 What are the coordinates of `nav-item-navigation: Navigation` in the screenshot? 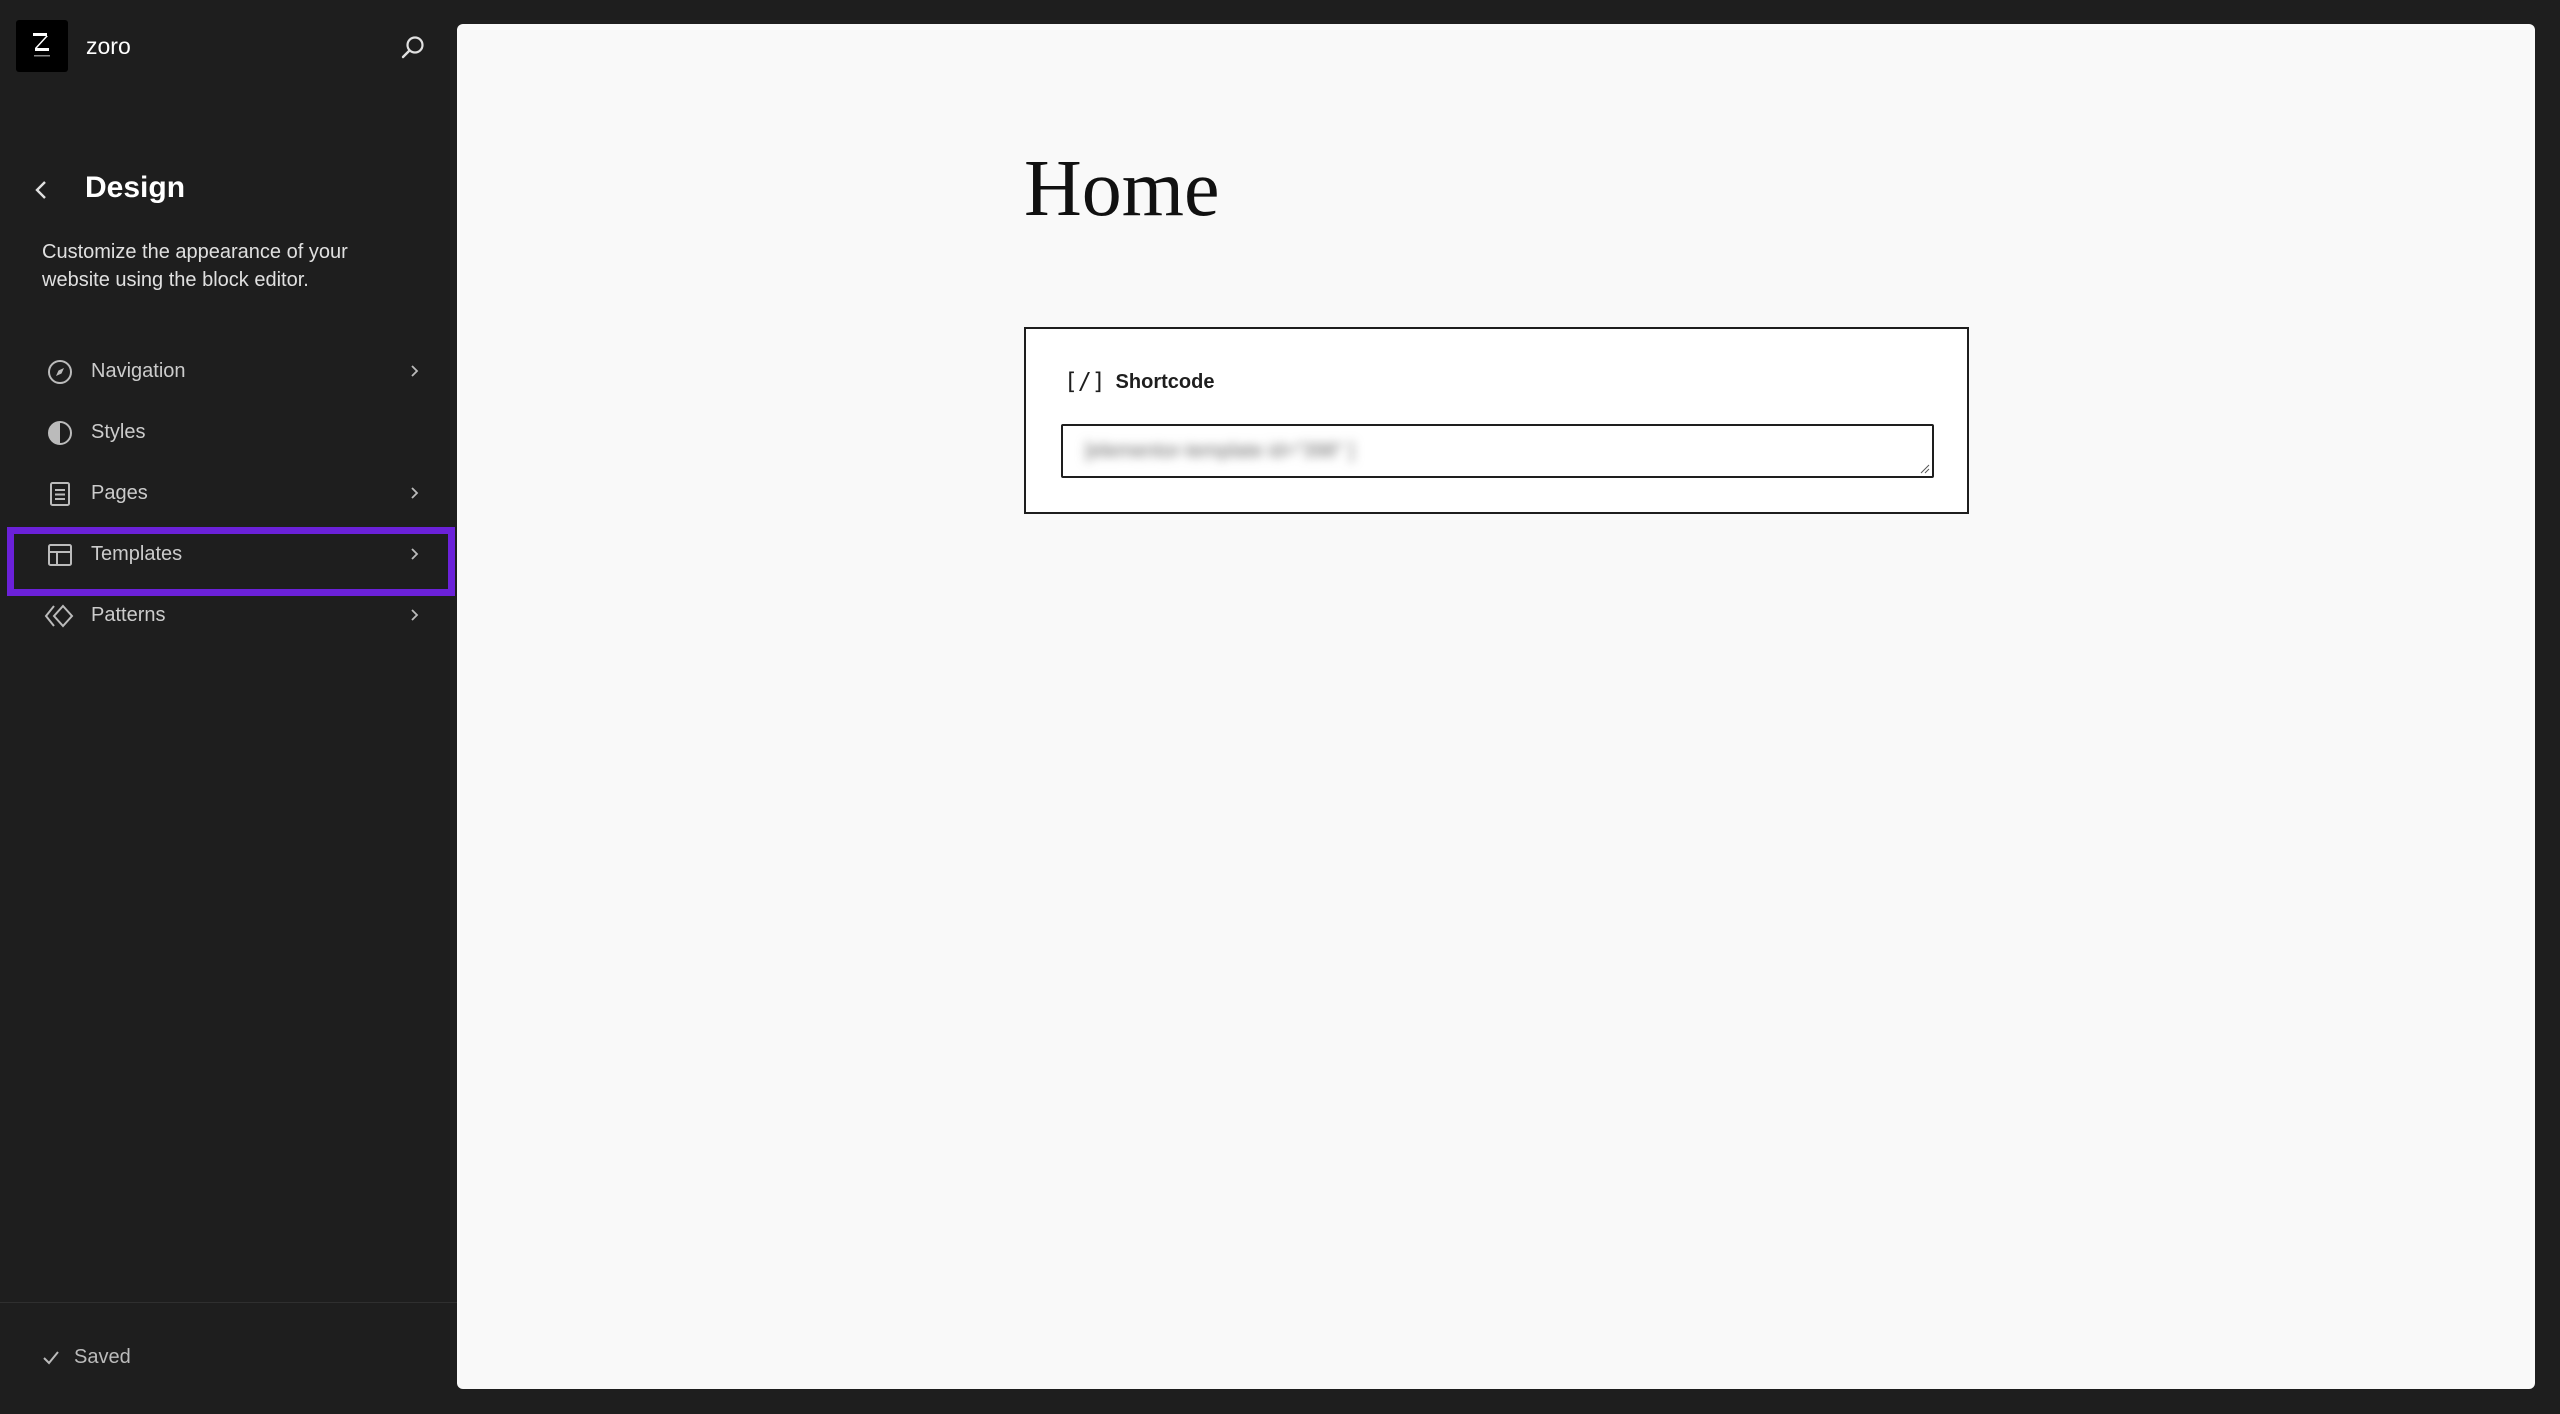 It's located at (228, 371).